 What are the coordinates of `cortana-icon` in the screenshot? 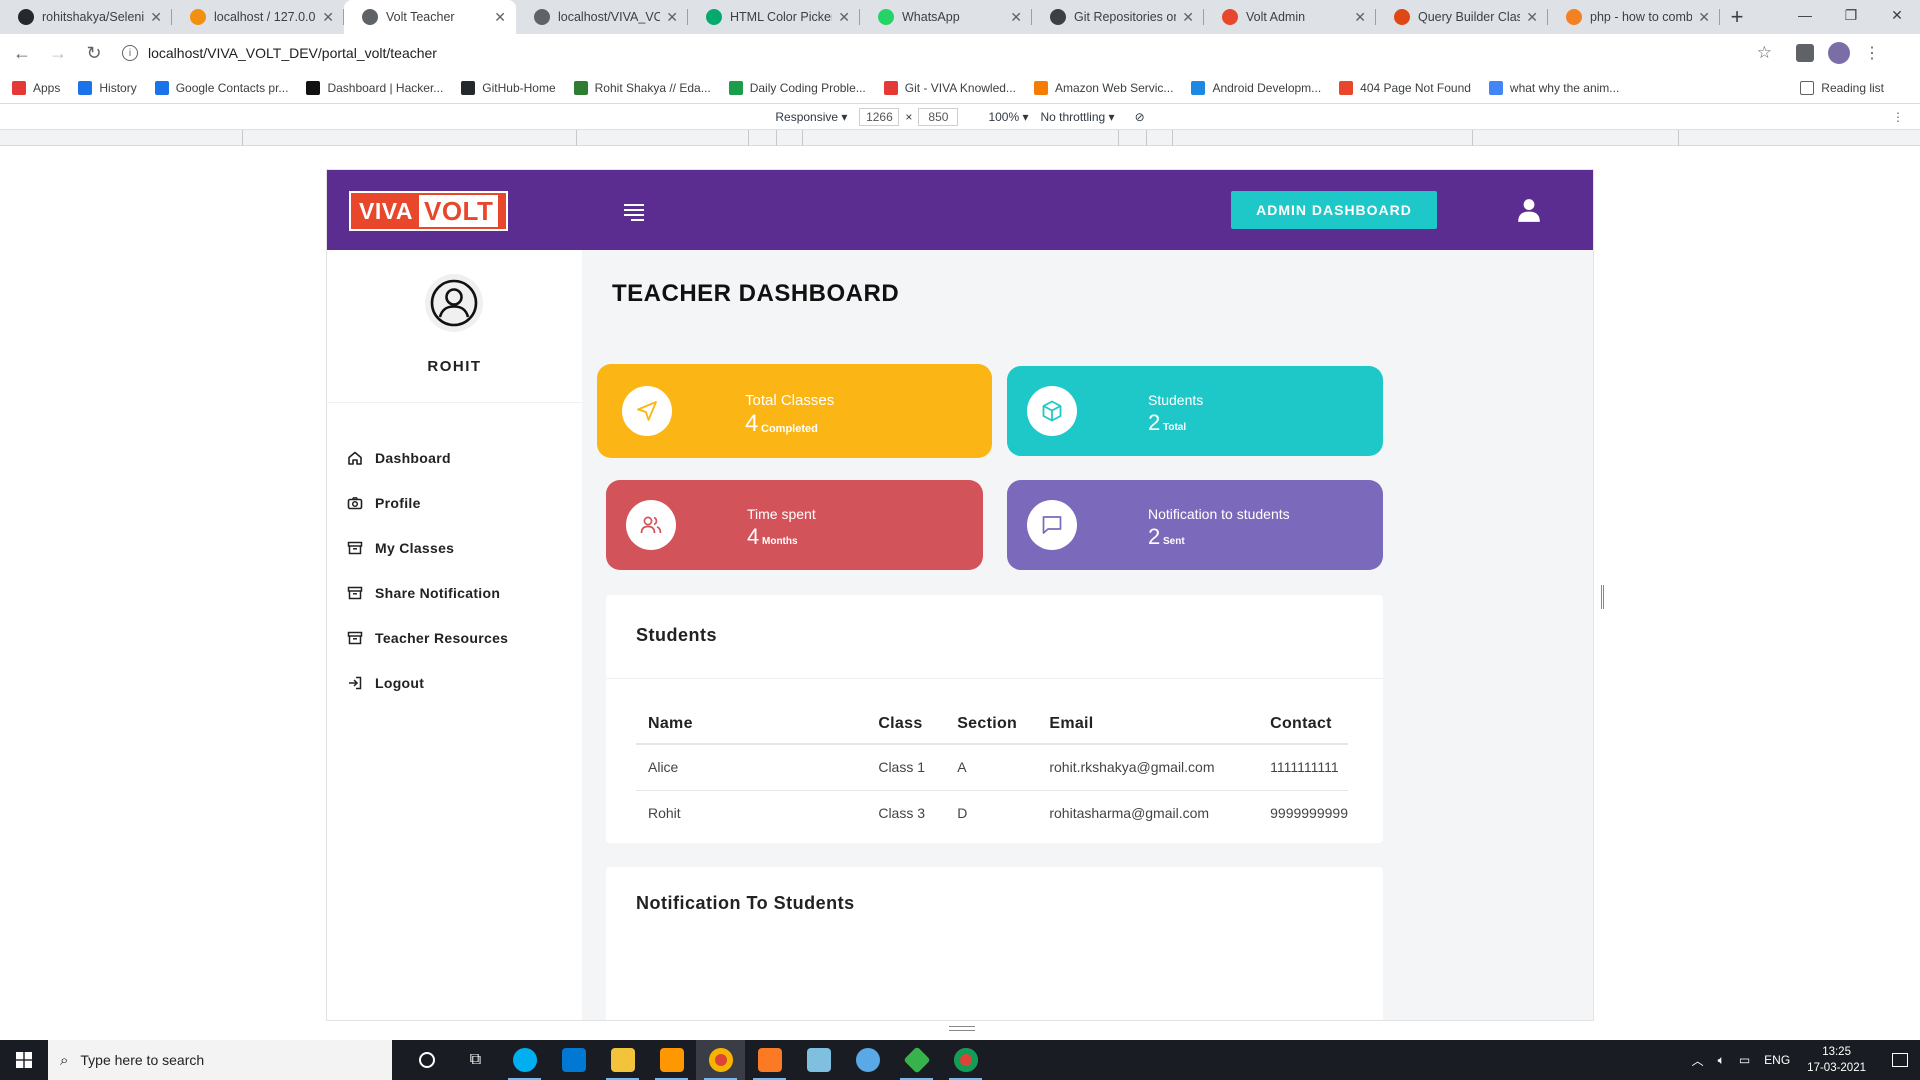 It's located at (426, 1060).